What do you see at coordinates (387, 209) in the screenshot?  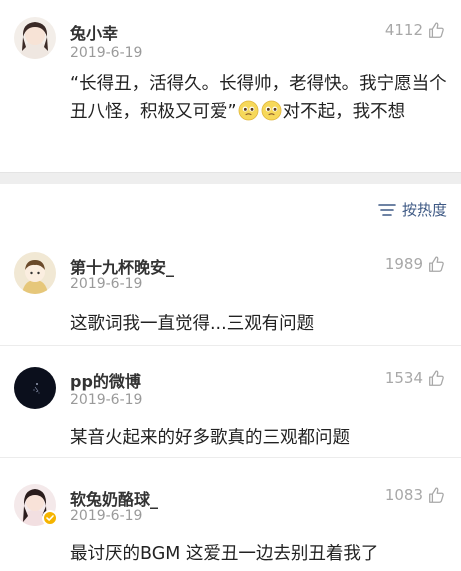 I see `sort-icon` at bounding box center [387, 209].